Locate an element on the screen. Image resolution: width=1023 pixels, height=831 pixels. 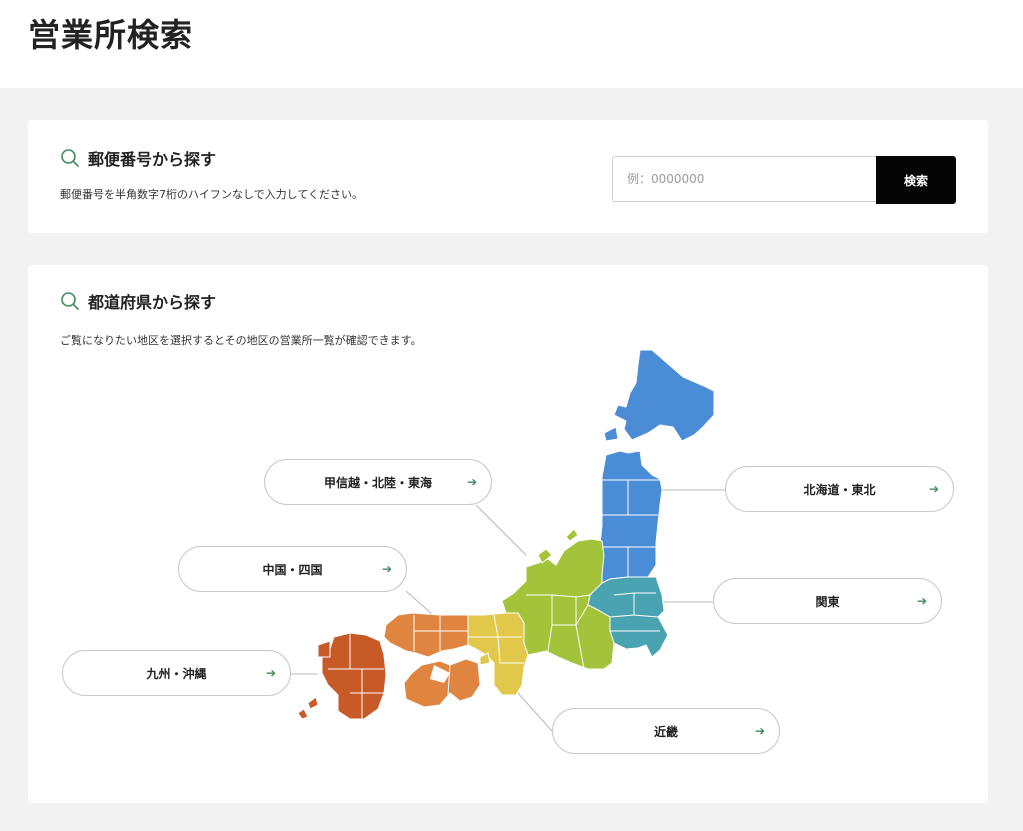
region-button-label: 近畿 is located at coordinates (665, 731).